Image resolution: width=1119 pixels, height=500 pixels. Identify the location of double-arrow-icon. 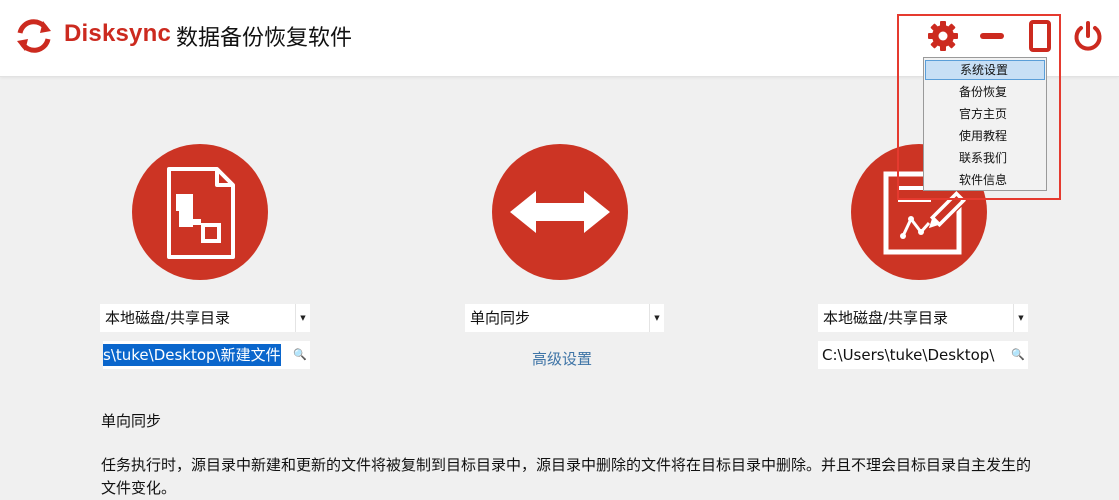
(560, 212).